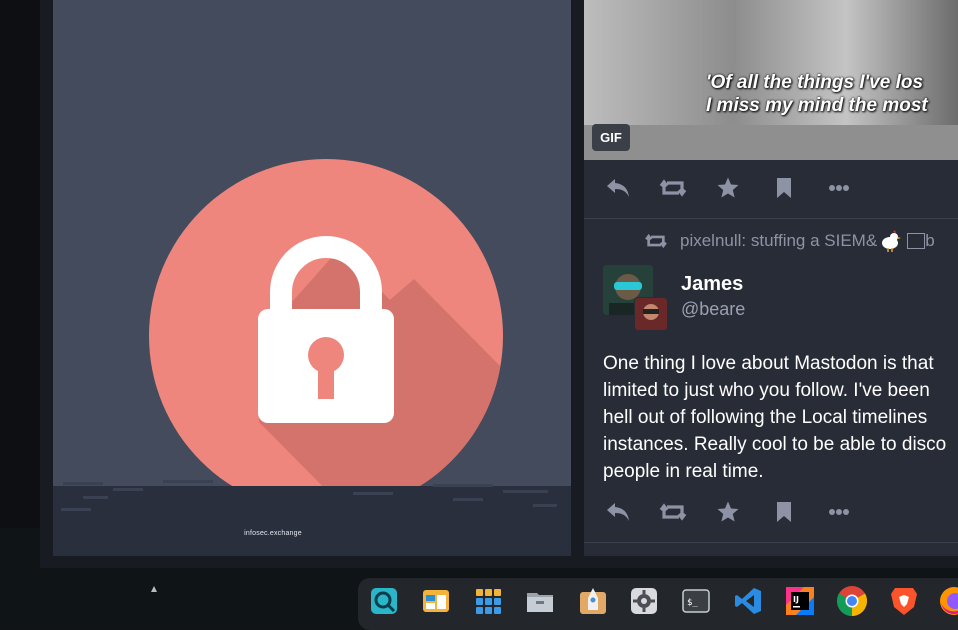 The image size is (958, 630). What do you see at coordinates (817, 105) in the screenshot?
I see `gif-caption-line-2: I miss my mind the most` at bounding box center [817, 105].